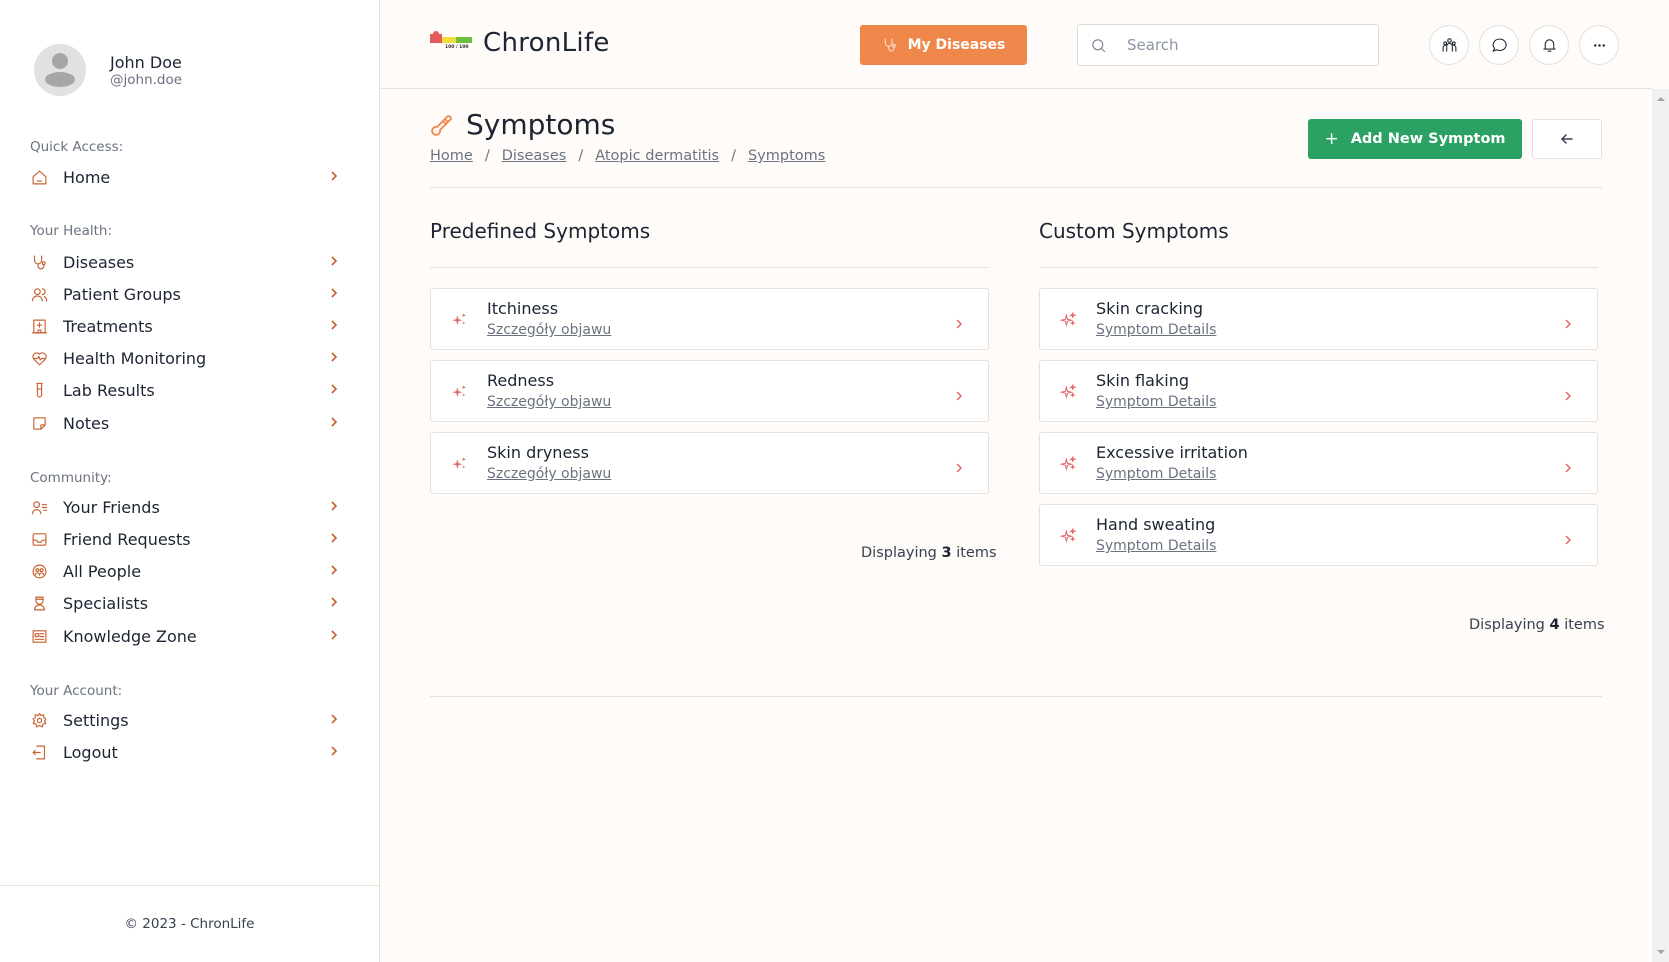 The height and width of the screenshot is (962, 1669). What do you see at coordinates (1660, 525) in the screenshot?
I see `vertical-scrollbar` at bounding box center [1660, 525].